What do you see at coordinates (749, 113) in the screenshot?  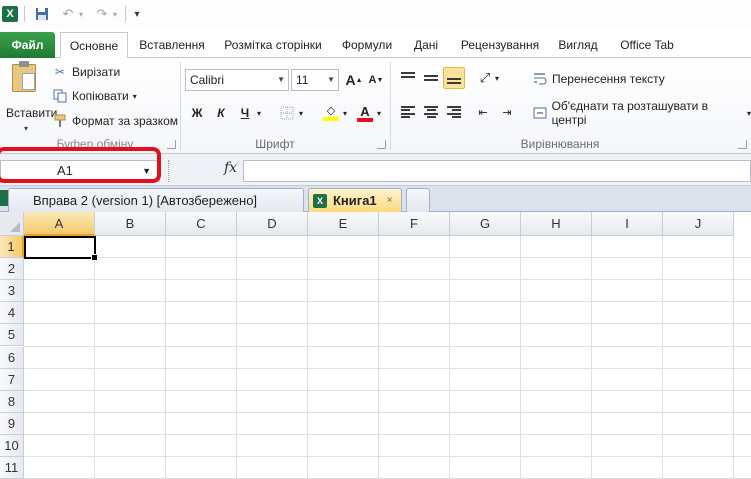 I see `merge-dropdown-icon: ▾` at bounding box center [749, 113].